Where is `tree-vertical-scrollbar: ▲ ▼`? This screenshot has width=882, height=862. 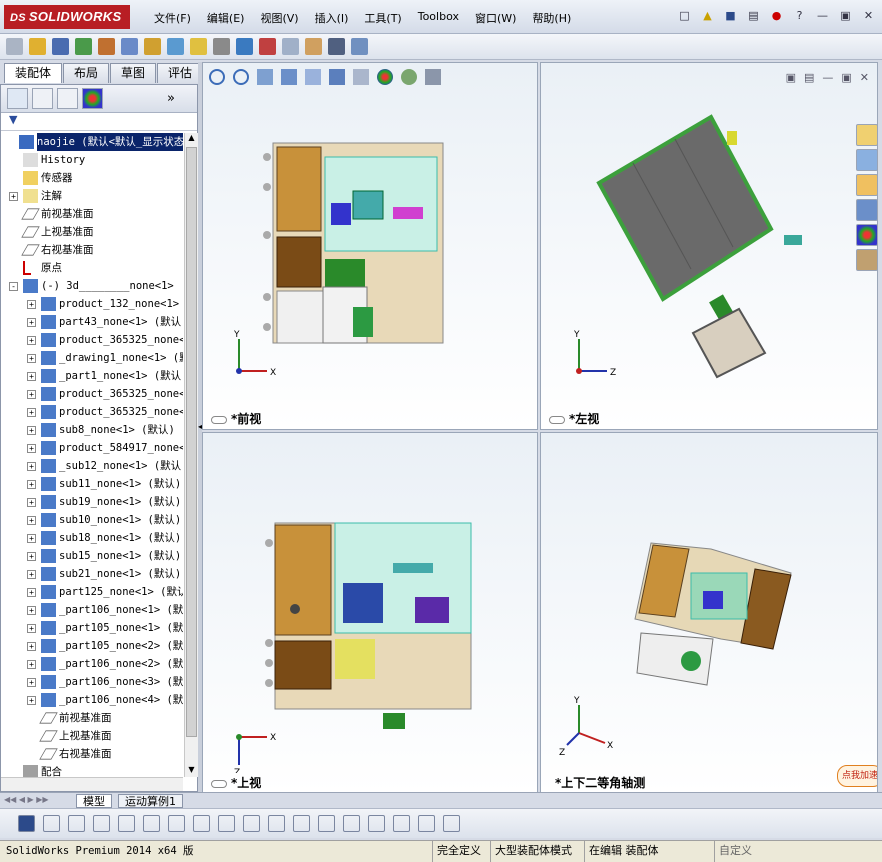
tree-vertical-scrollbar: ▲ ▼ is located at coordinates (191, 455).